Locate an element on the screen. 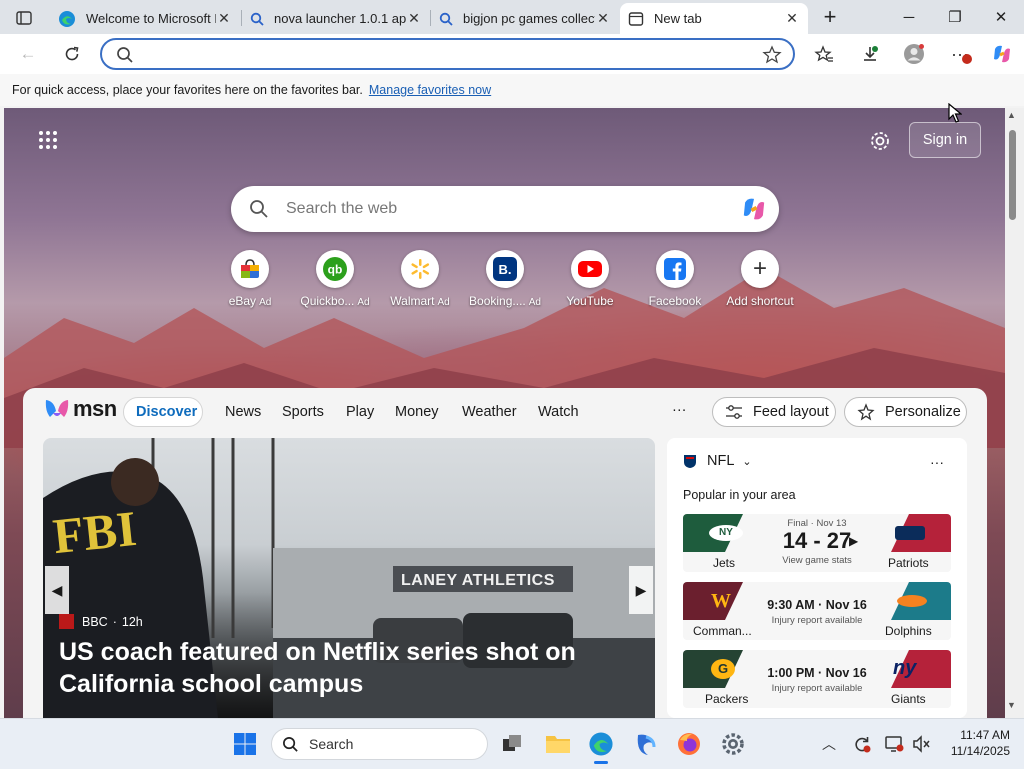 The height and width of the screenshot is (769, 1024). notification-badge is located at coordinates (967, 59).